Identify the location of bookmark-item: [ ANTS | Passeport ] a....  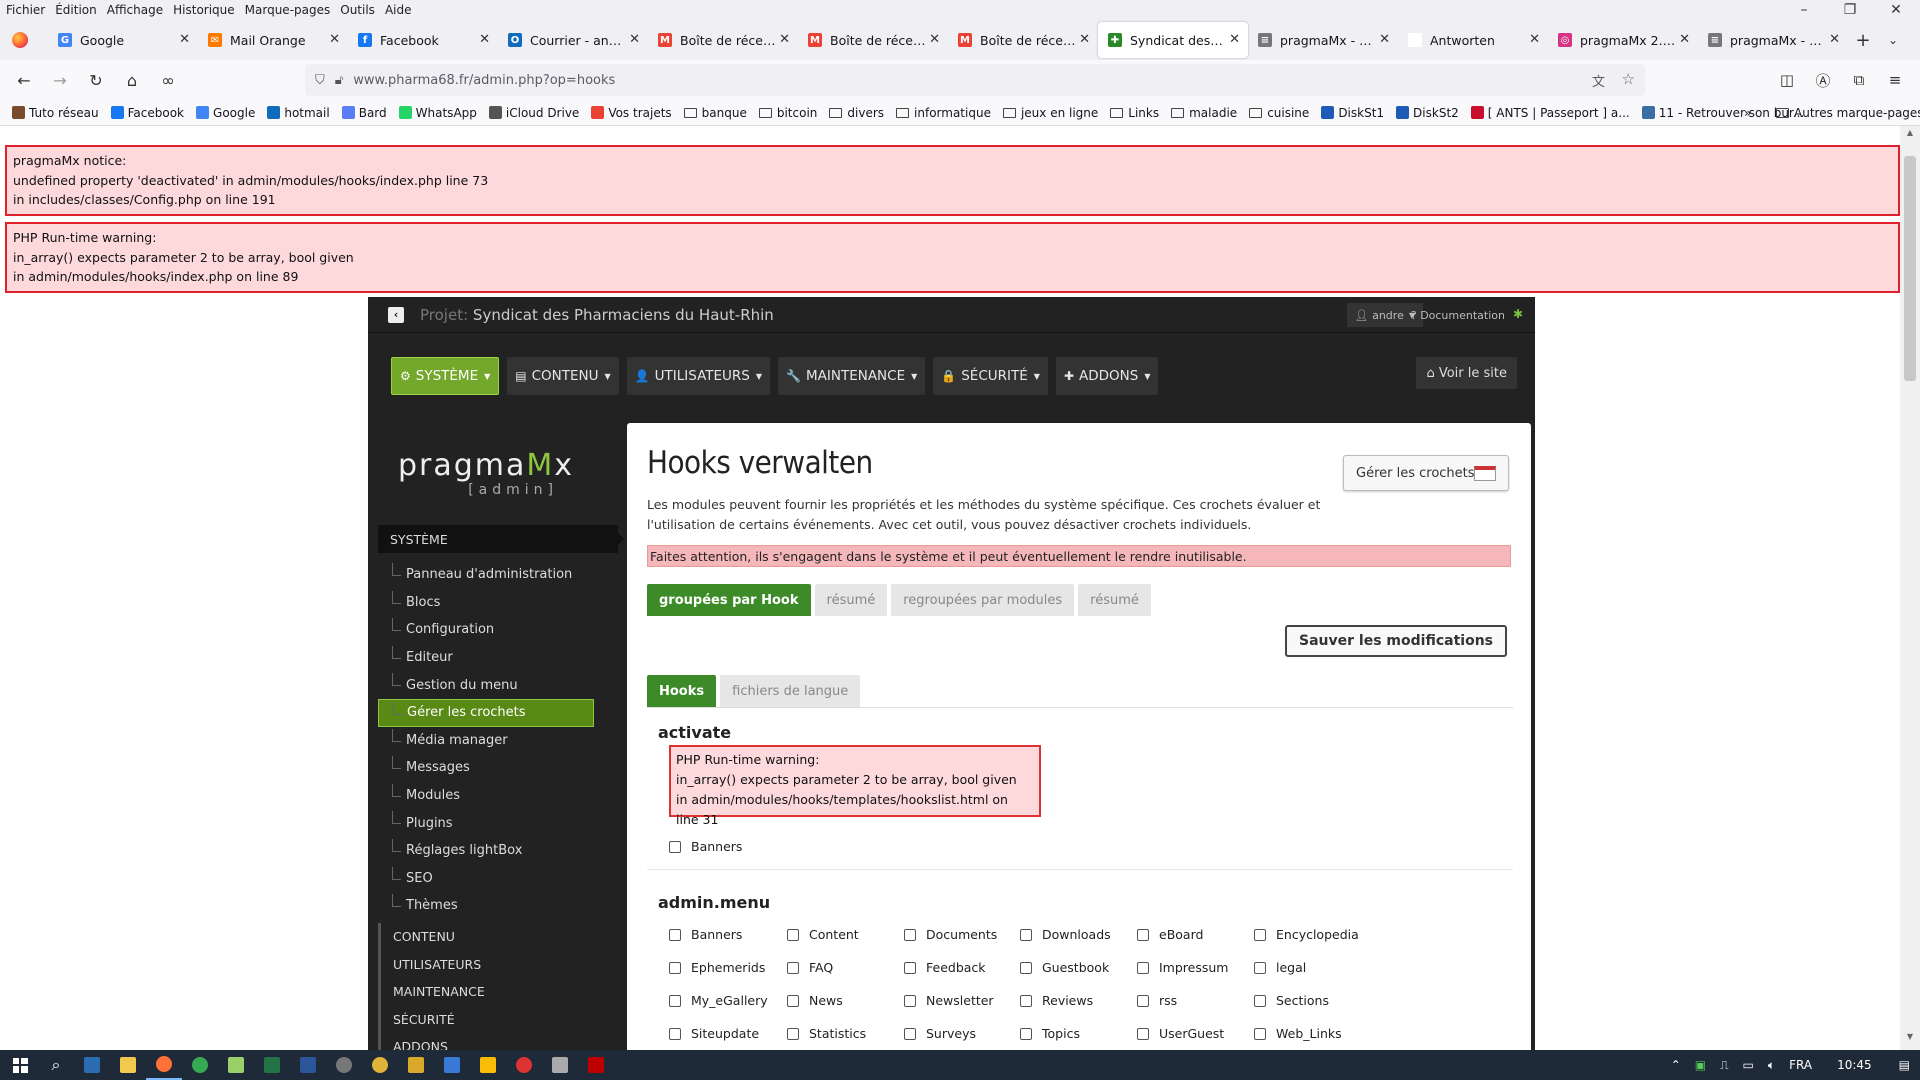
(1550, 113).